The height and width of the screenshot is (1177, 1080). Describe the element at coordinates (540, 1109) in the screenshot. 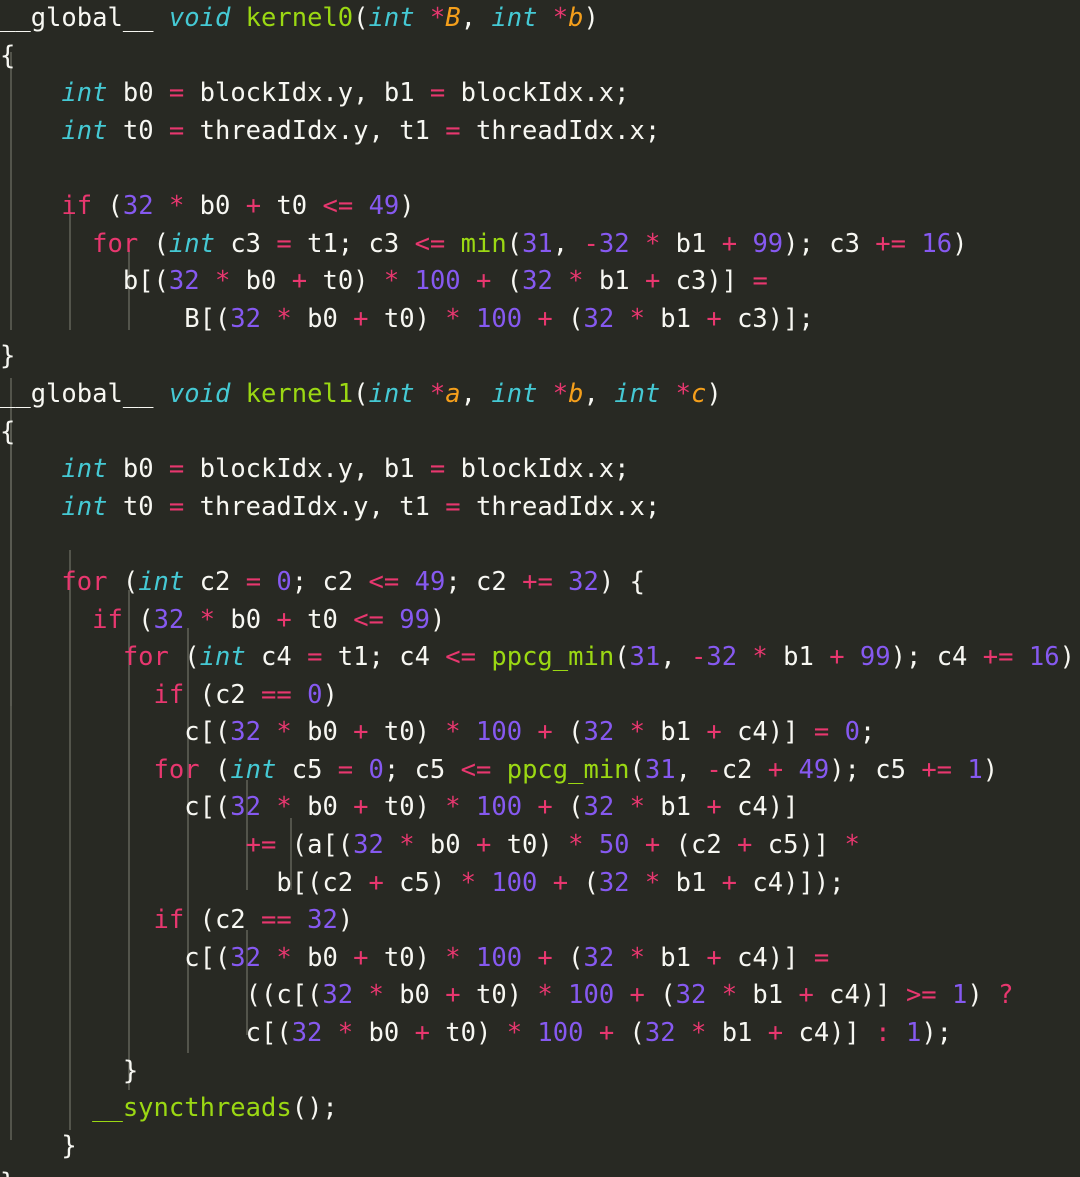

I see `code-line: __syncthreads();` at that location.